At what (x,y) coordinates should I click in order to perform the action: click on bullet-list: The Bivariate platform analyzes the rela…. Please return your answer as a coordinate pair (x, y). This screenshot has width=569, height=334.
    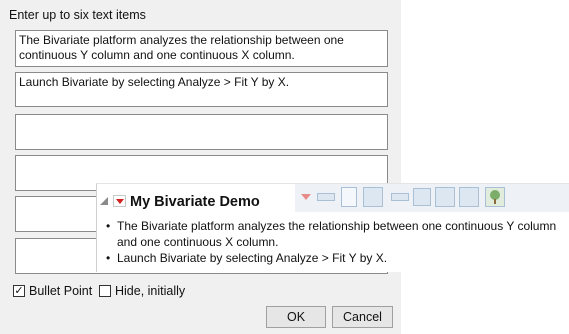
    Looking at the image, I should click on (333, 242).